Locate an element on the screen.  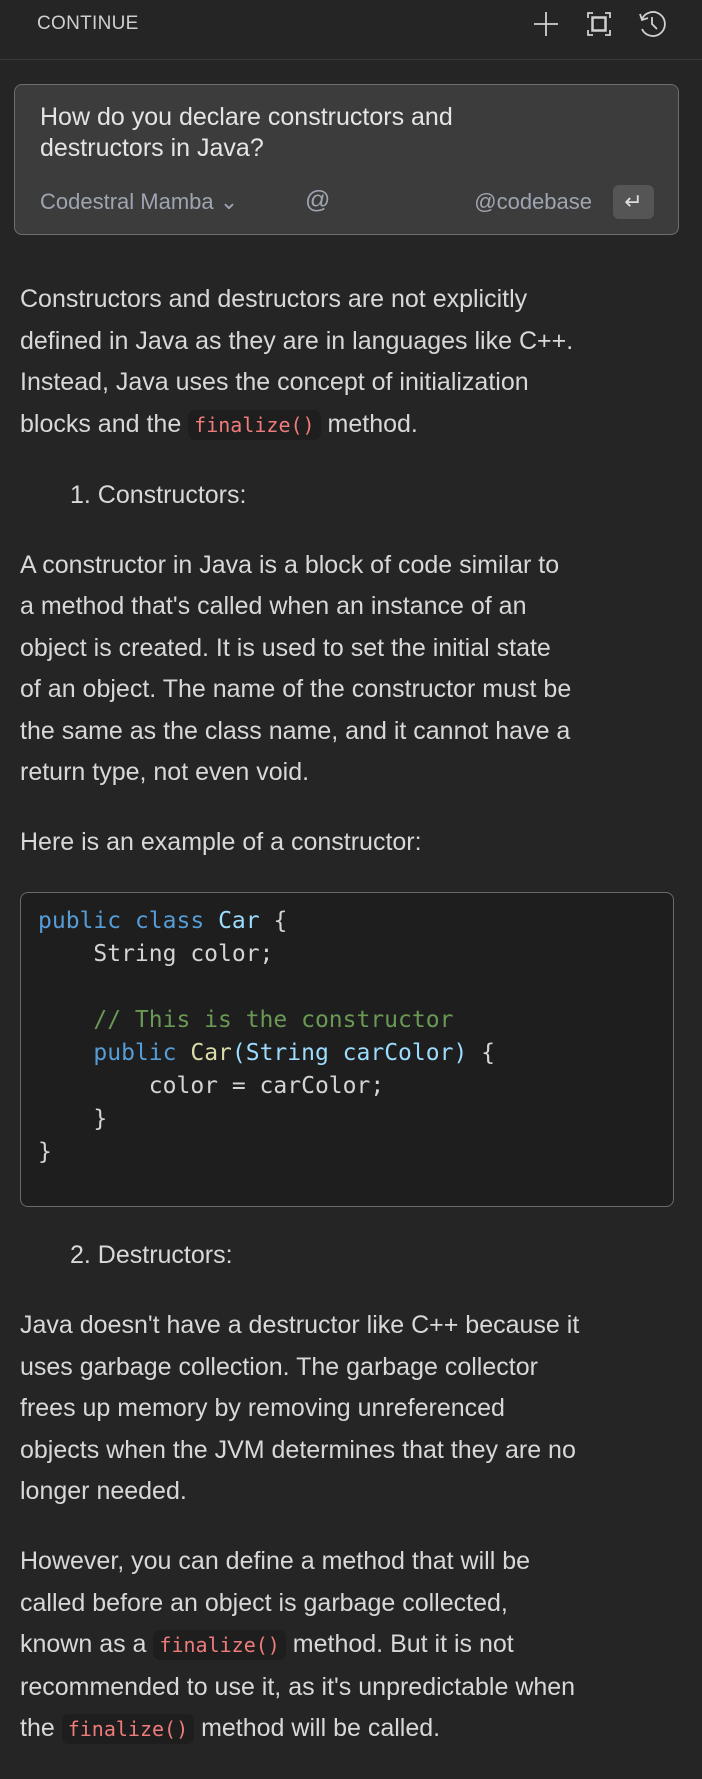
params: (String carColor) is located at coordinates (349, 1053).